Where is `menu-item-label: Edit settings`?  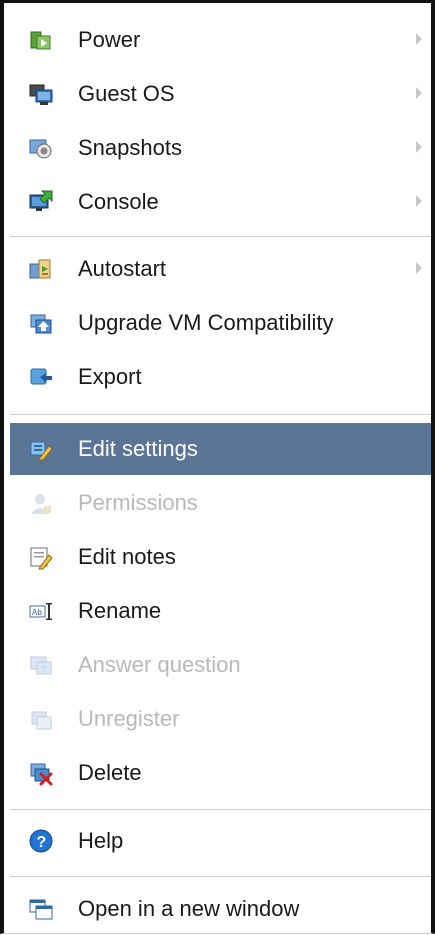
menu-item-label: Edit settings is located at coordinates (138, 448).